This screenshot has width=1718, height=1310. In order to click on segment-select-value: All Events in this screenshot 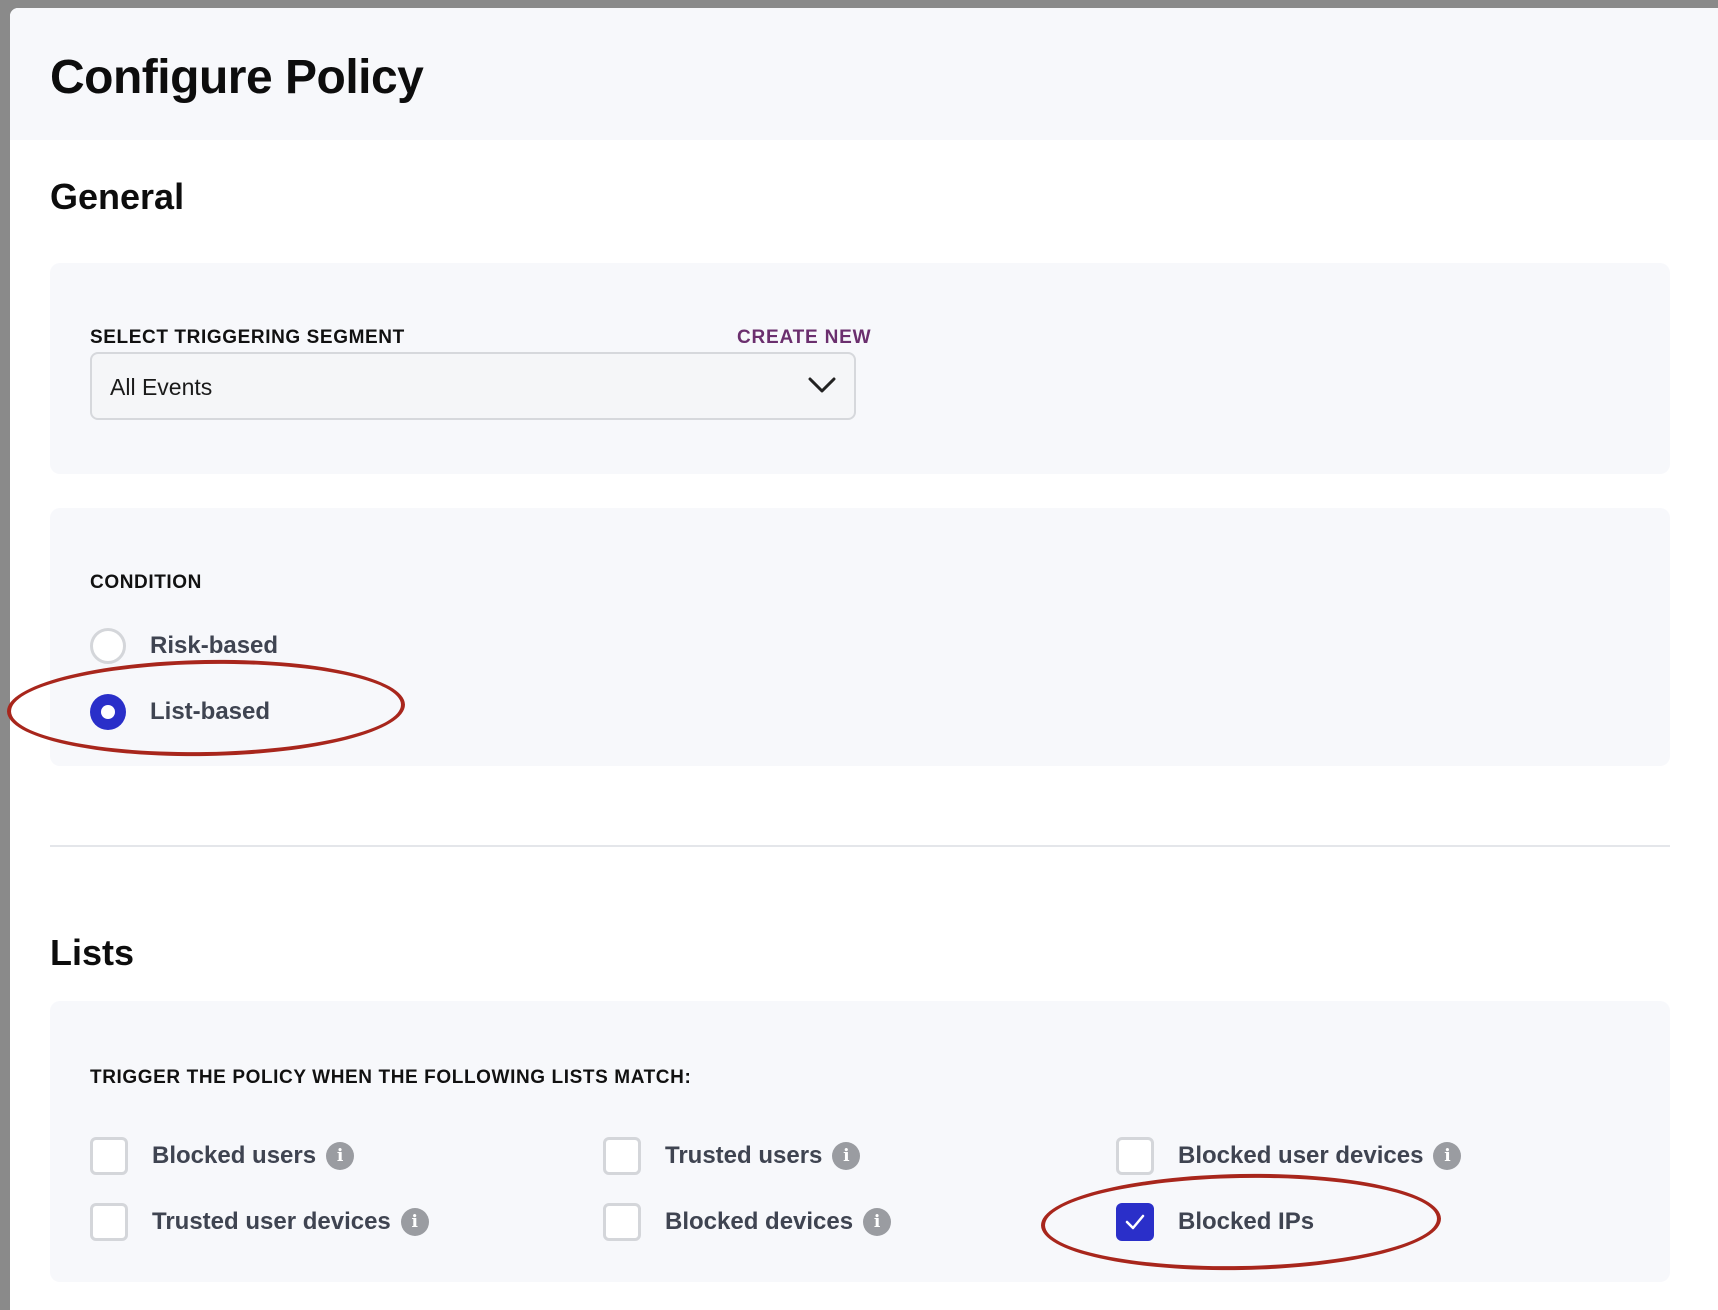, I will do `click(161, 387)`.